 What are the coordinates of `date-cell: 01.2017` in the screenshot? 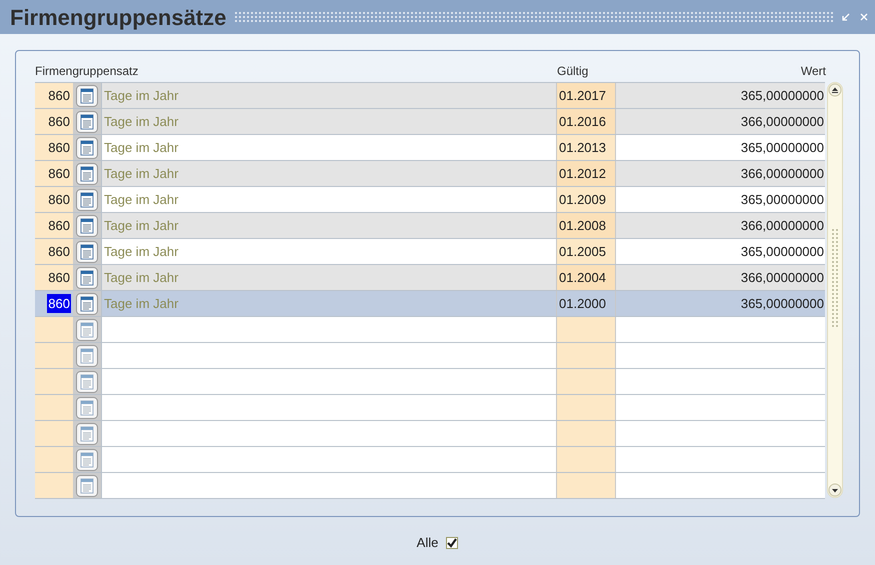 It's located at (586, 95).